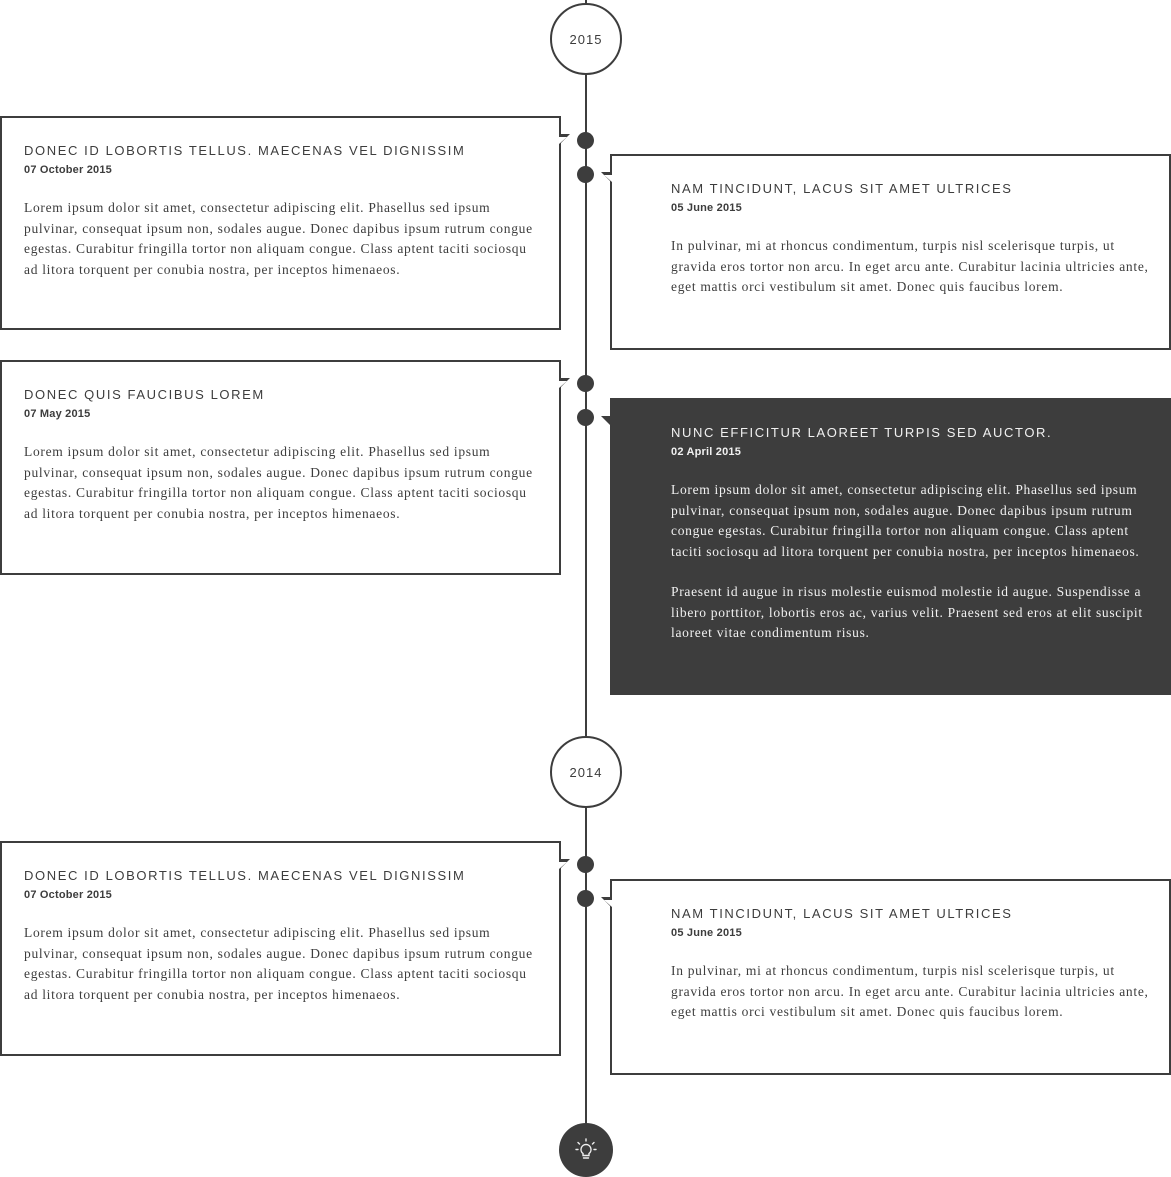 Image resolution: width=1171 pixels, height=1177 pixels. I want to click on timeline-end-marker, so click(586, 1150).